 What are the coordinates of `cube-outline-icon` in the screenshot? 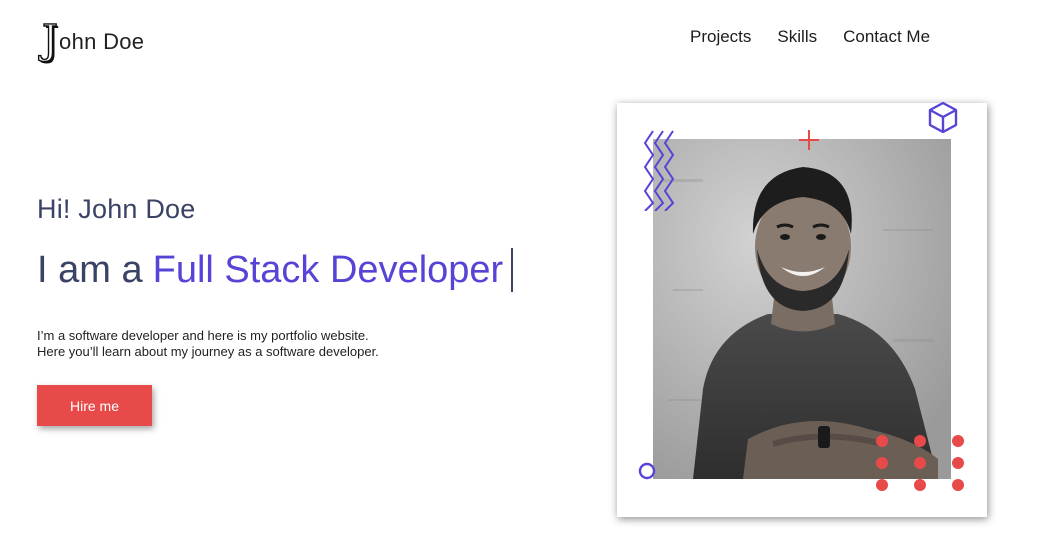 It's located at (943, 117).